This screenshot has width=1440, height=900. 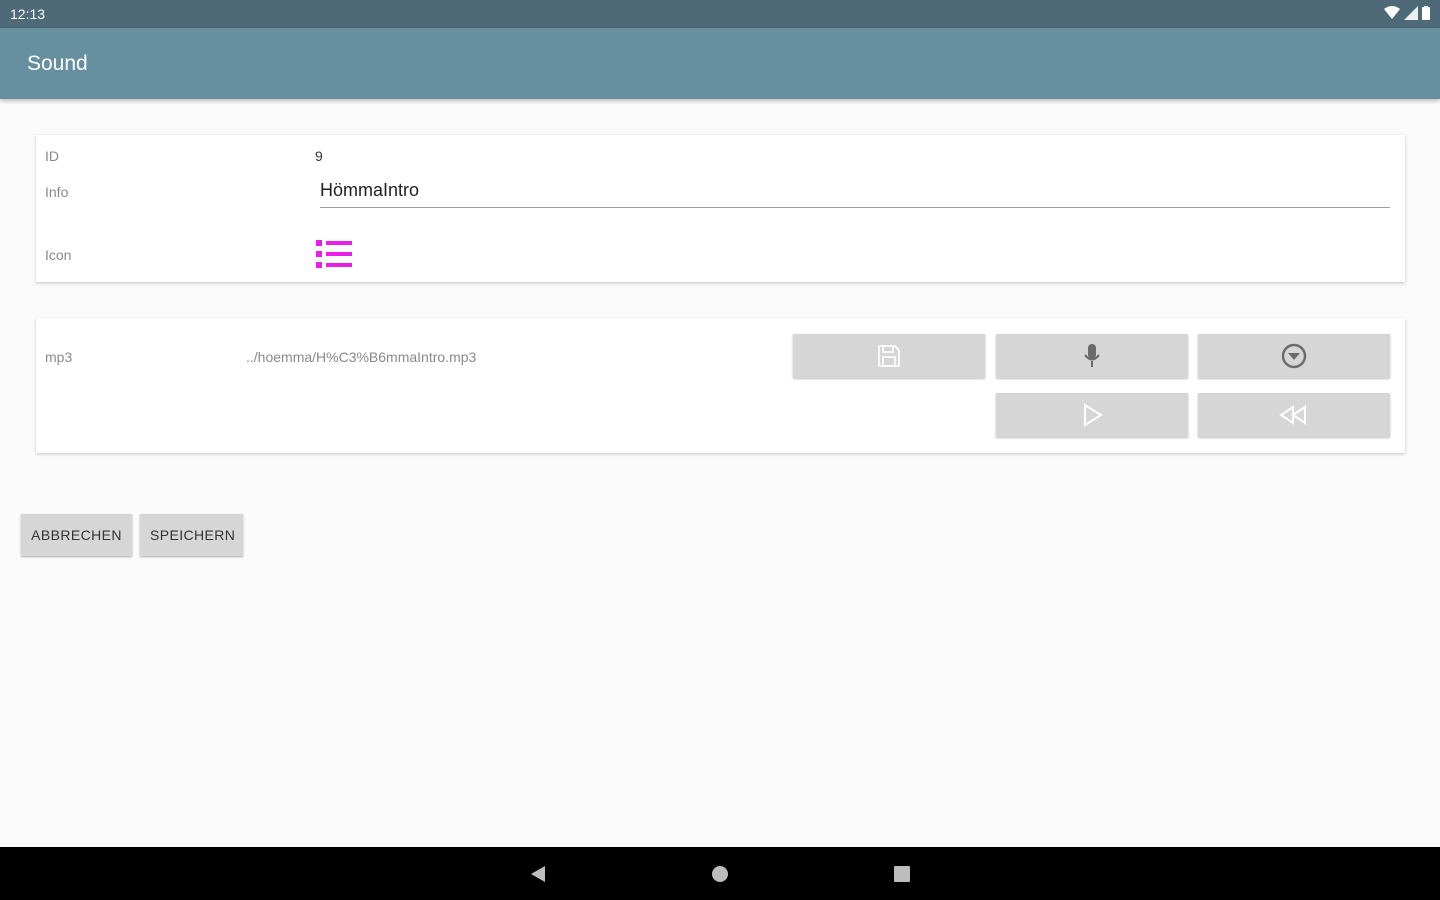 I want to click on page-title: Sound, so click(x=57, y=63).